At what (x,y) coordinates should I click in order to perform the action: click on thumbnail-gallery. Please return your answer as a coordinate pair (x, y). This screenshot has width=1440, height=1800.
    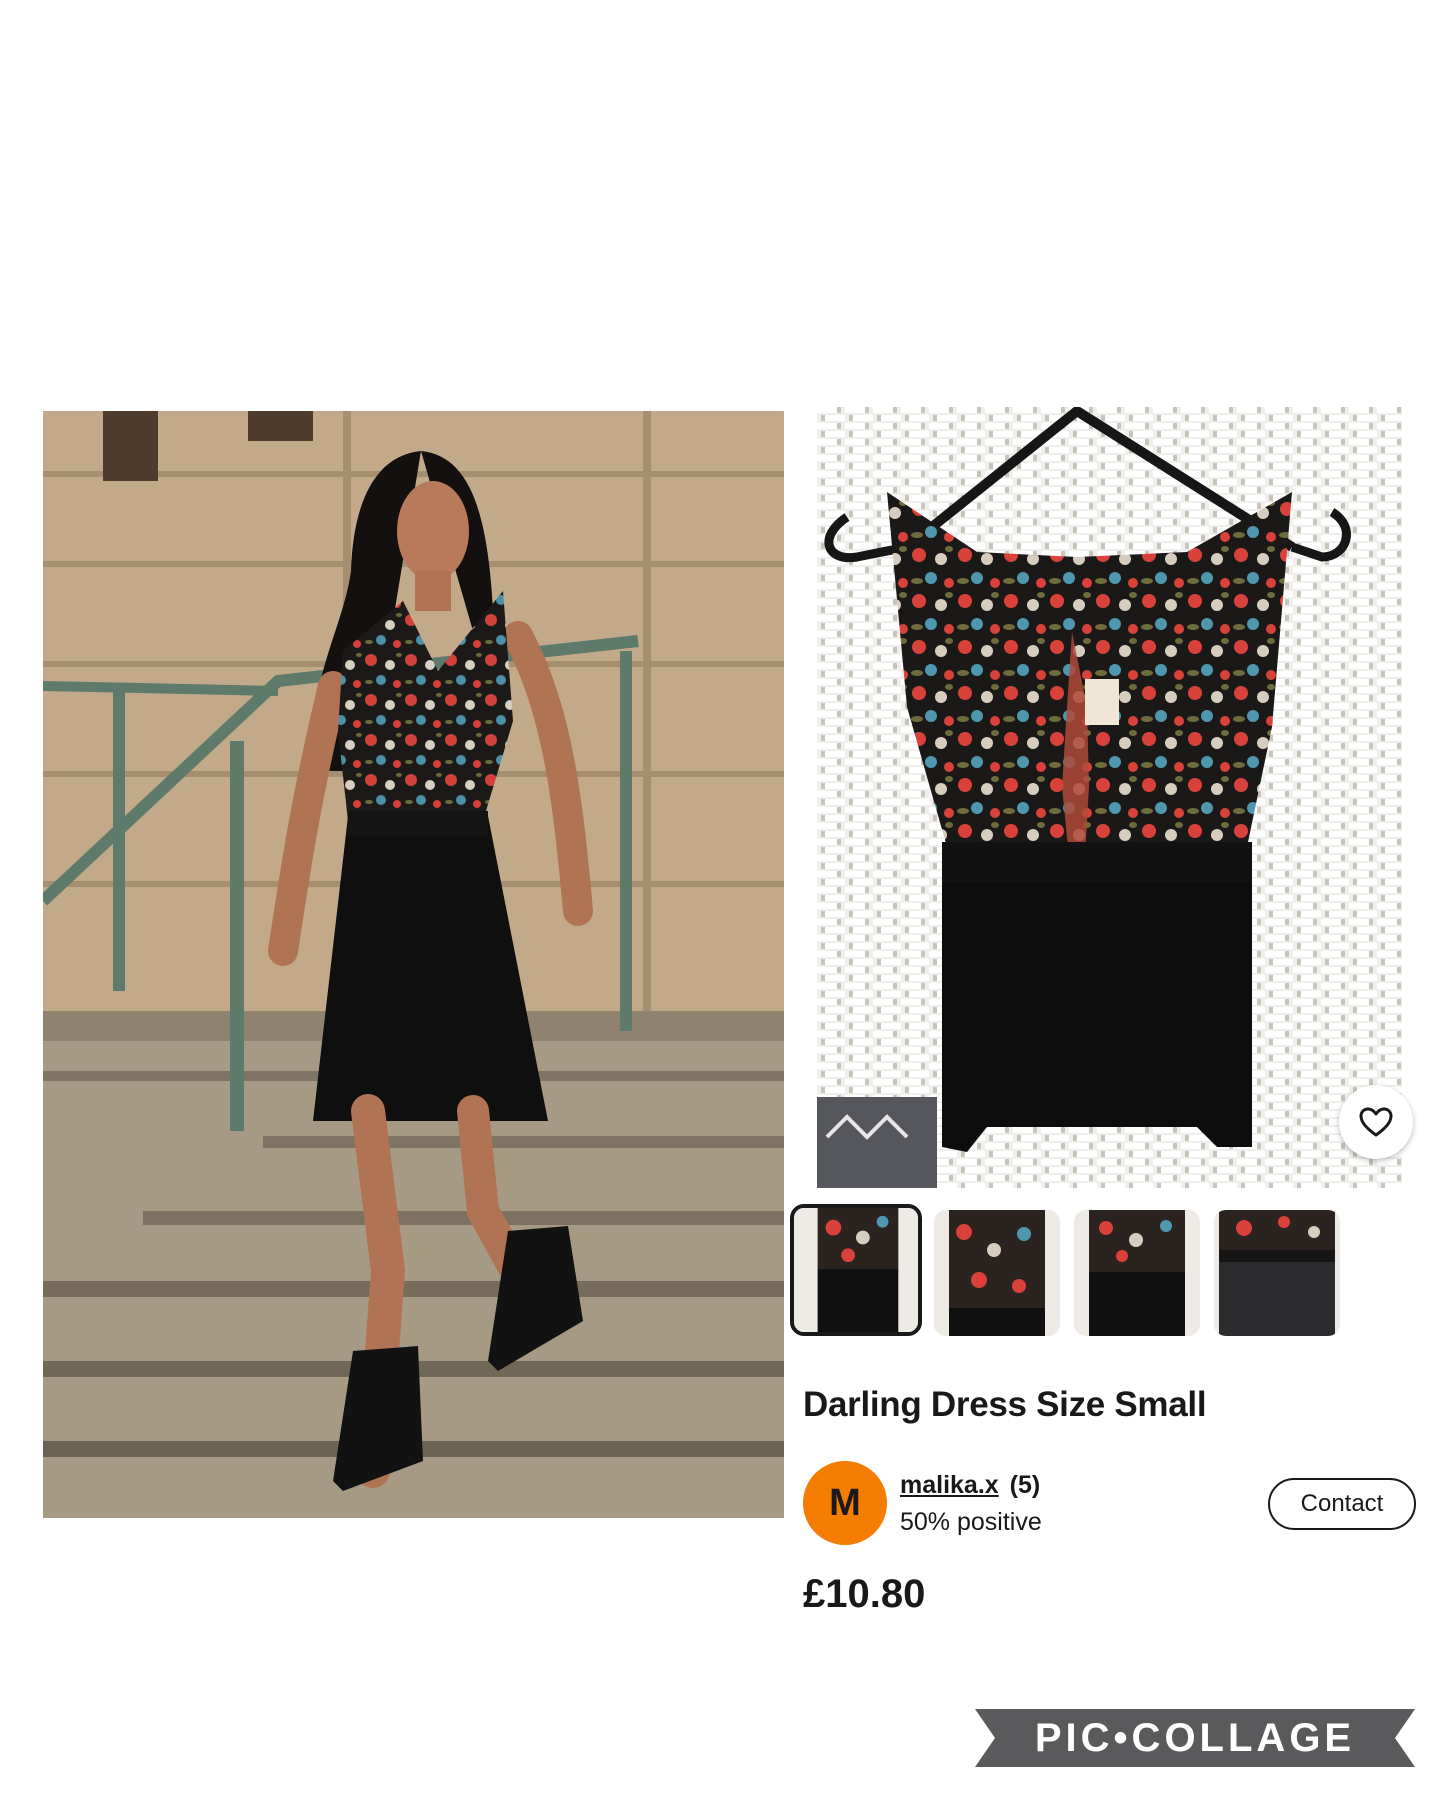
    Looking at the image, I should click on (1070, 1273).